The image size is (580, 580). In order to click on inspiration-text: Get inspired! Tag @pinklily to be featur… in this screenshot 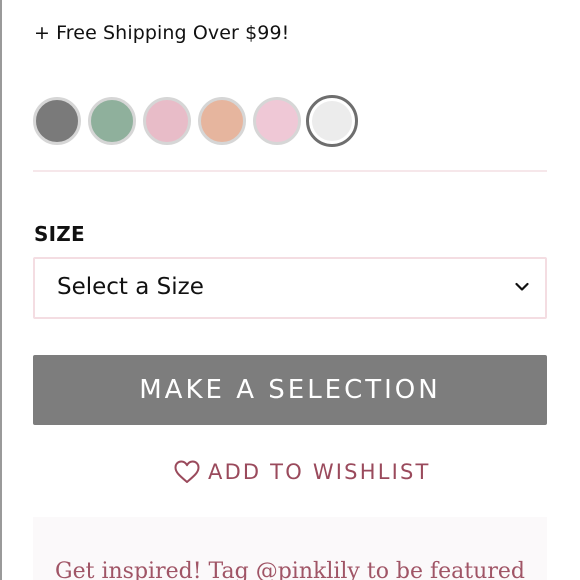, I will do `click(290, 569)`.